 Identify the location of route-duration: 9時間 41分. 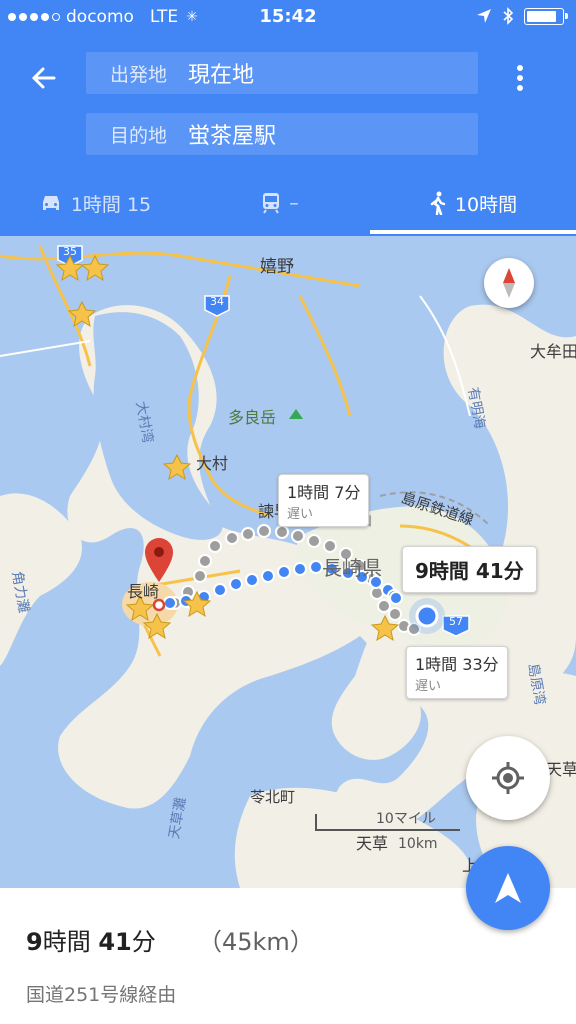
(91, 939).